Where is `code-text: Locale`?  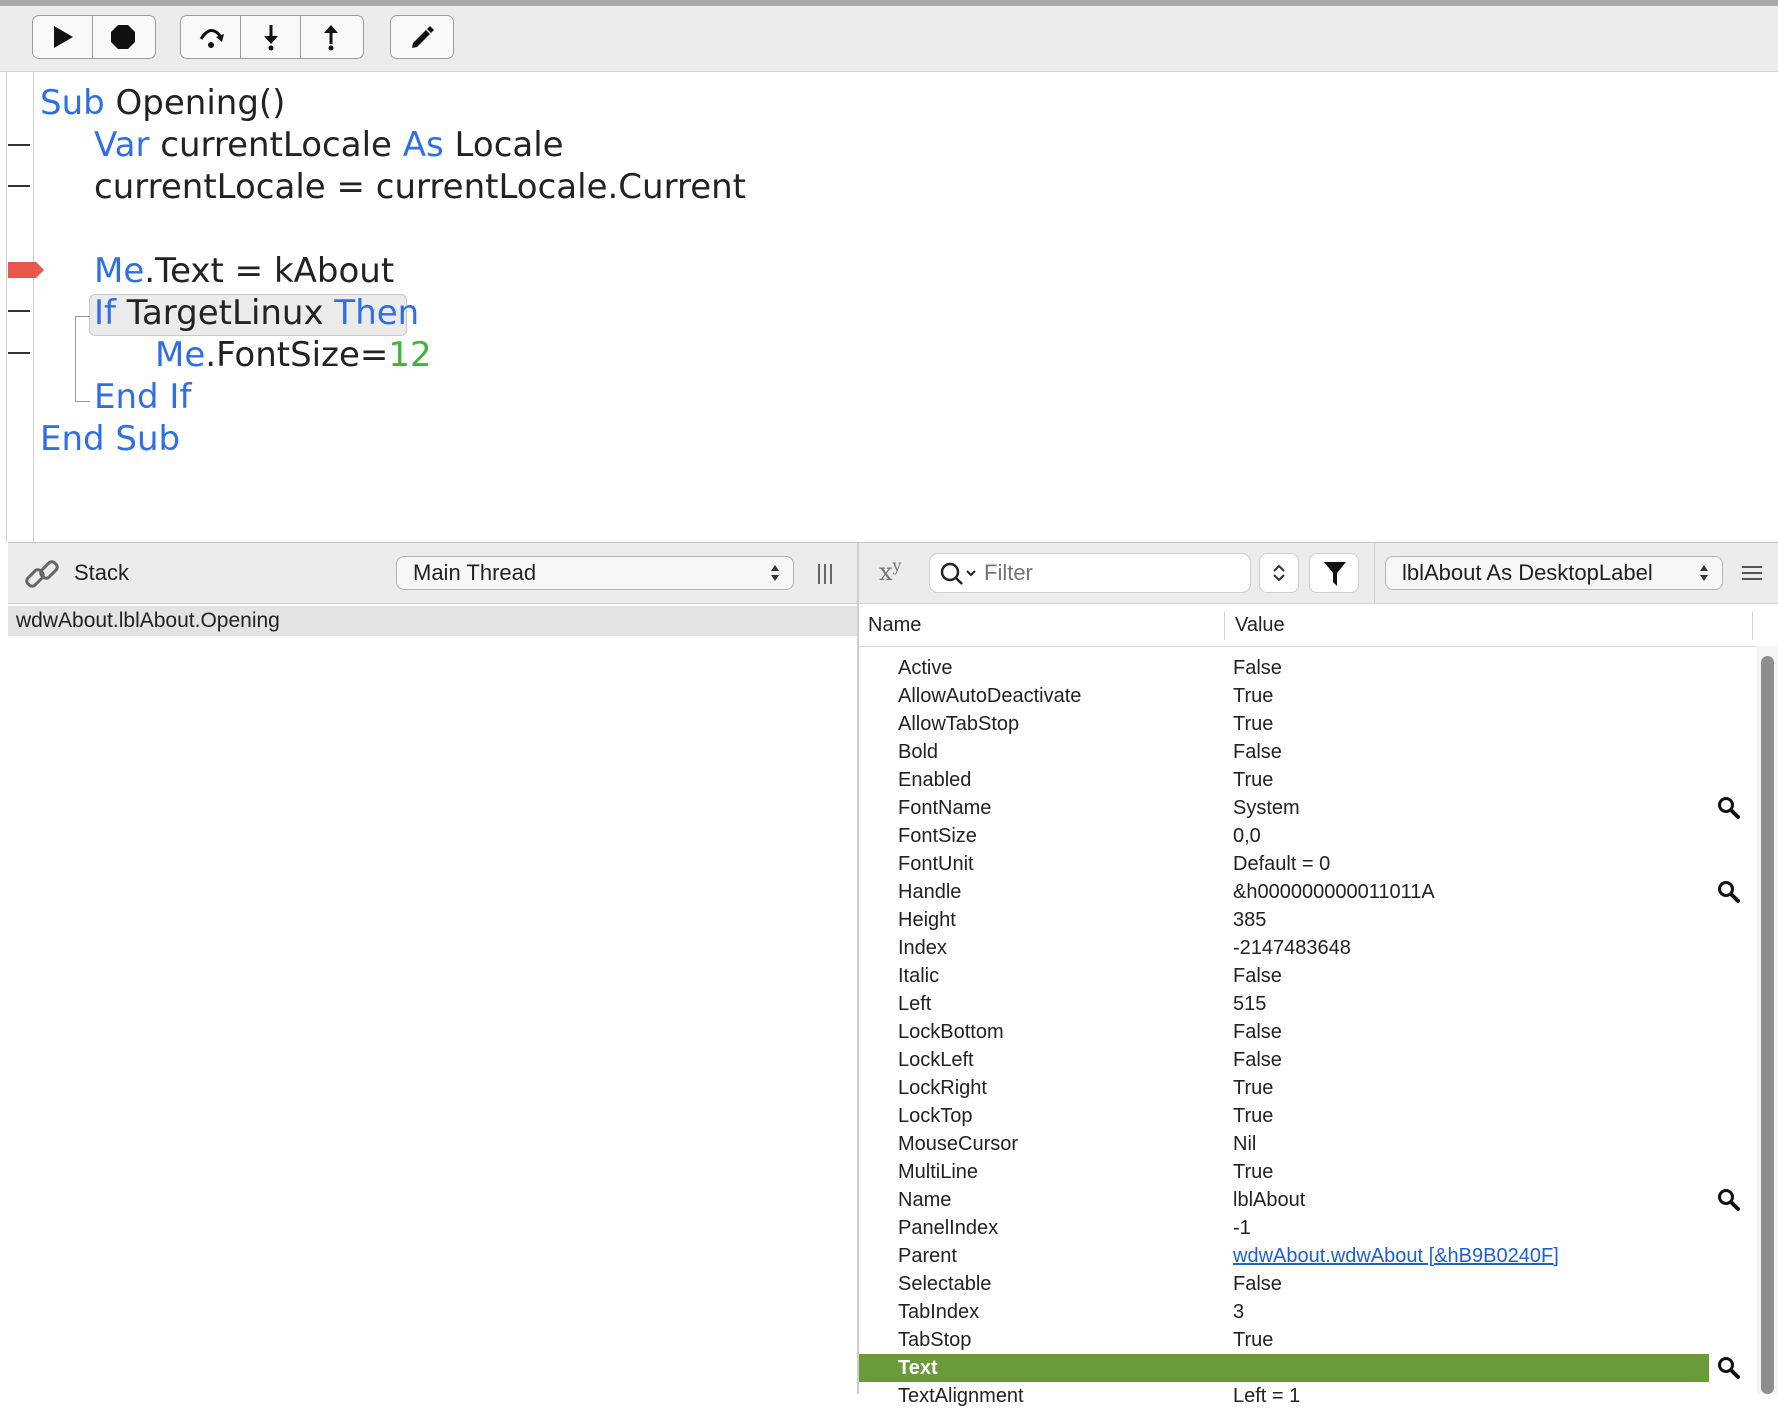 code-text: Locale is located at coordinates (503, 145).